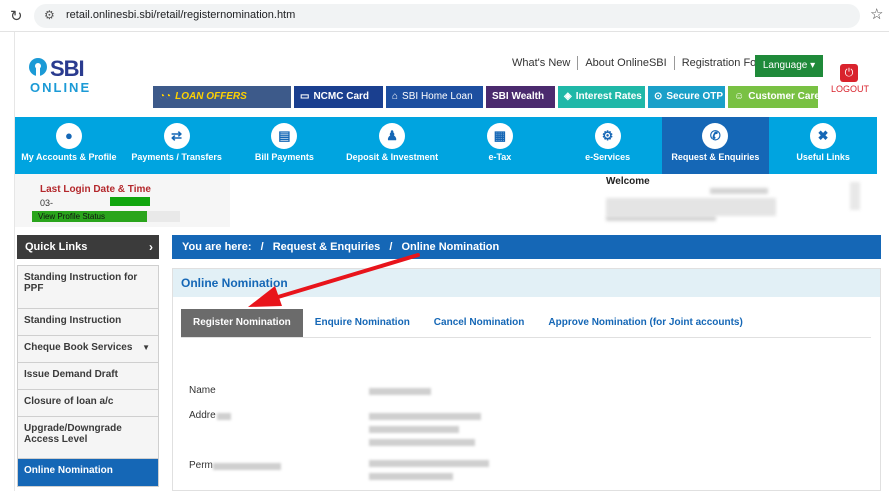 The height and width of the screenshot is (491, 889). I want to click on nav-eservices: ⚙ e-Services, so click(608, 145).